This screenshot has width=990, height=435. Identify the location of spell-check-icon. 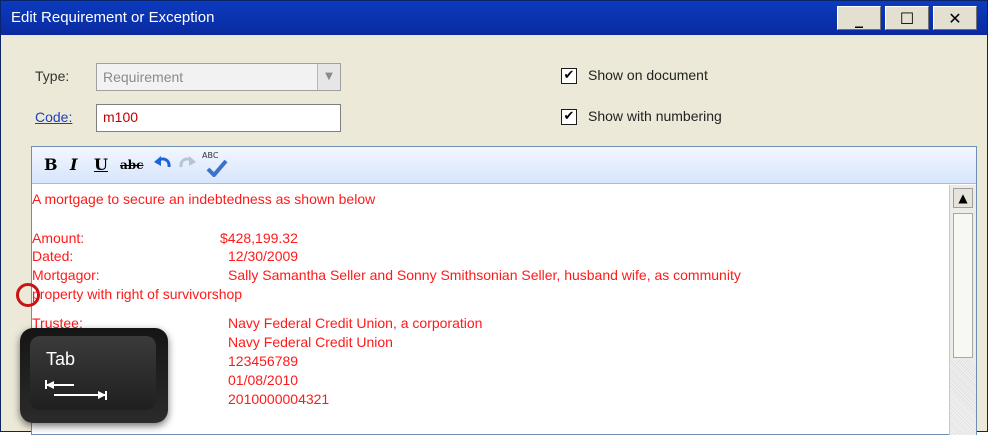
(217, 168).